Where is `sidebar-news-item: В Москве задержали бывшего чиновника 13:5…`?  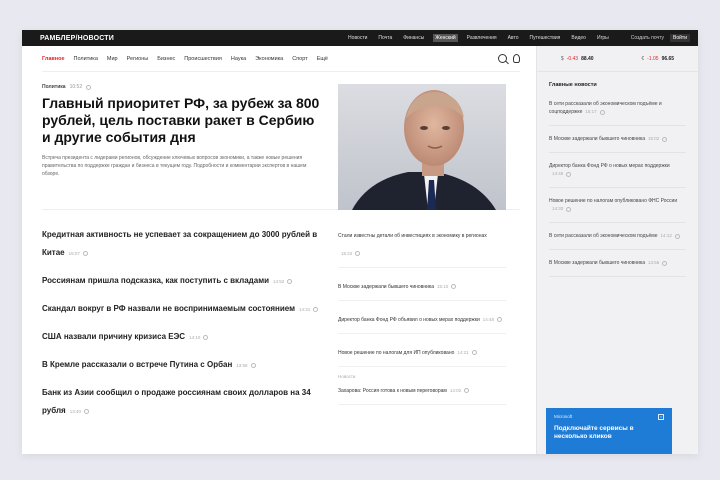
sidebar-news-item: В Москве задержали бывшего чиновника 13:5… is located at coordinates (617, 268).